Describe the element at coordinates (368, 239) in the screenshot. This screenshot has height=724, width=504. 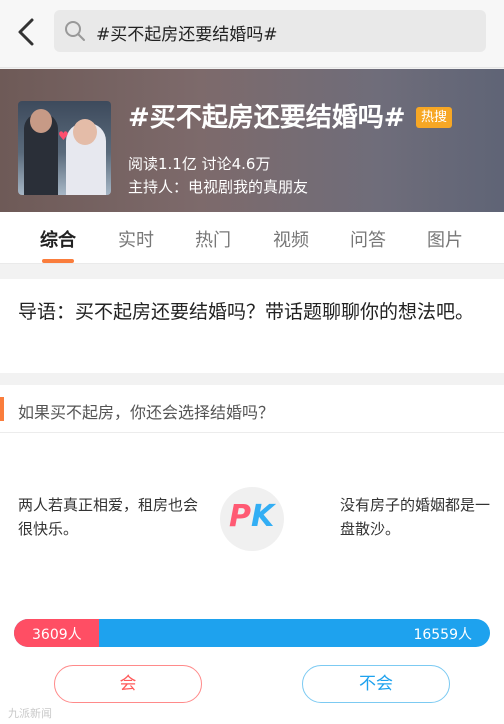
I see `tab-qa: 问答` at that location.